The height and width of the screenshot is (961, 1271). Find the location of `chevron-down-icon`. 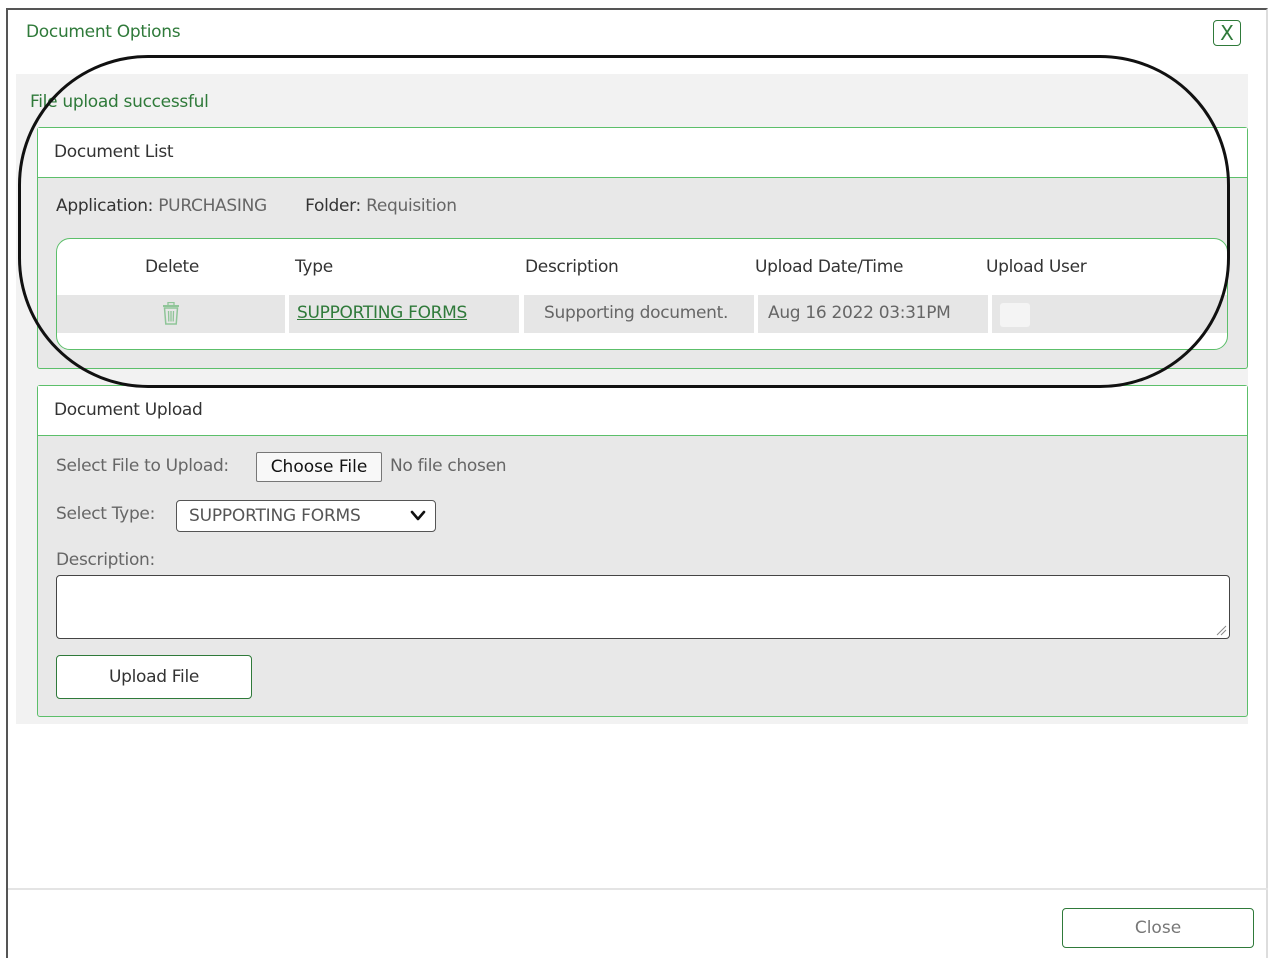

chevron-down-icon is located at coordinates (418, 515).